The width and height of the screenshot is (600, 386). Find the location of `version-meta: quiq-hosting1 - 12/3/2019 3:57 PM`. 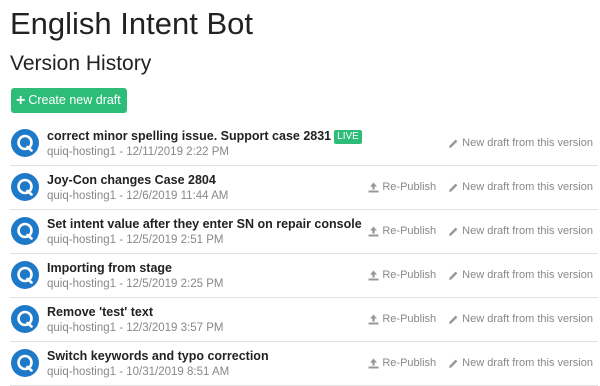

version-meta: quiq-hosting1 - 12/3/2019 3:57 PM is located at coordinates (135, 328).